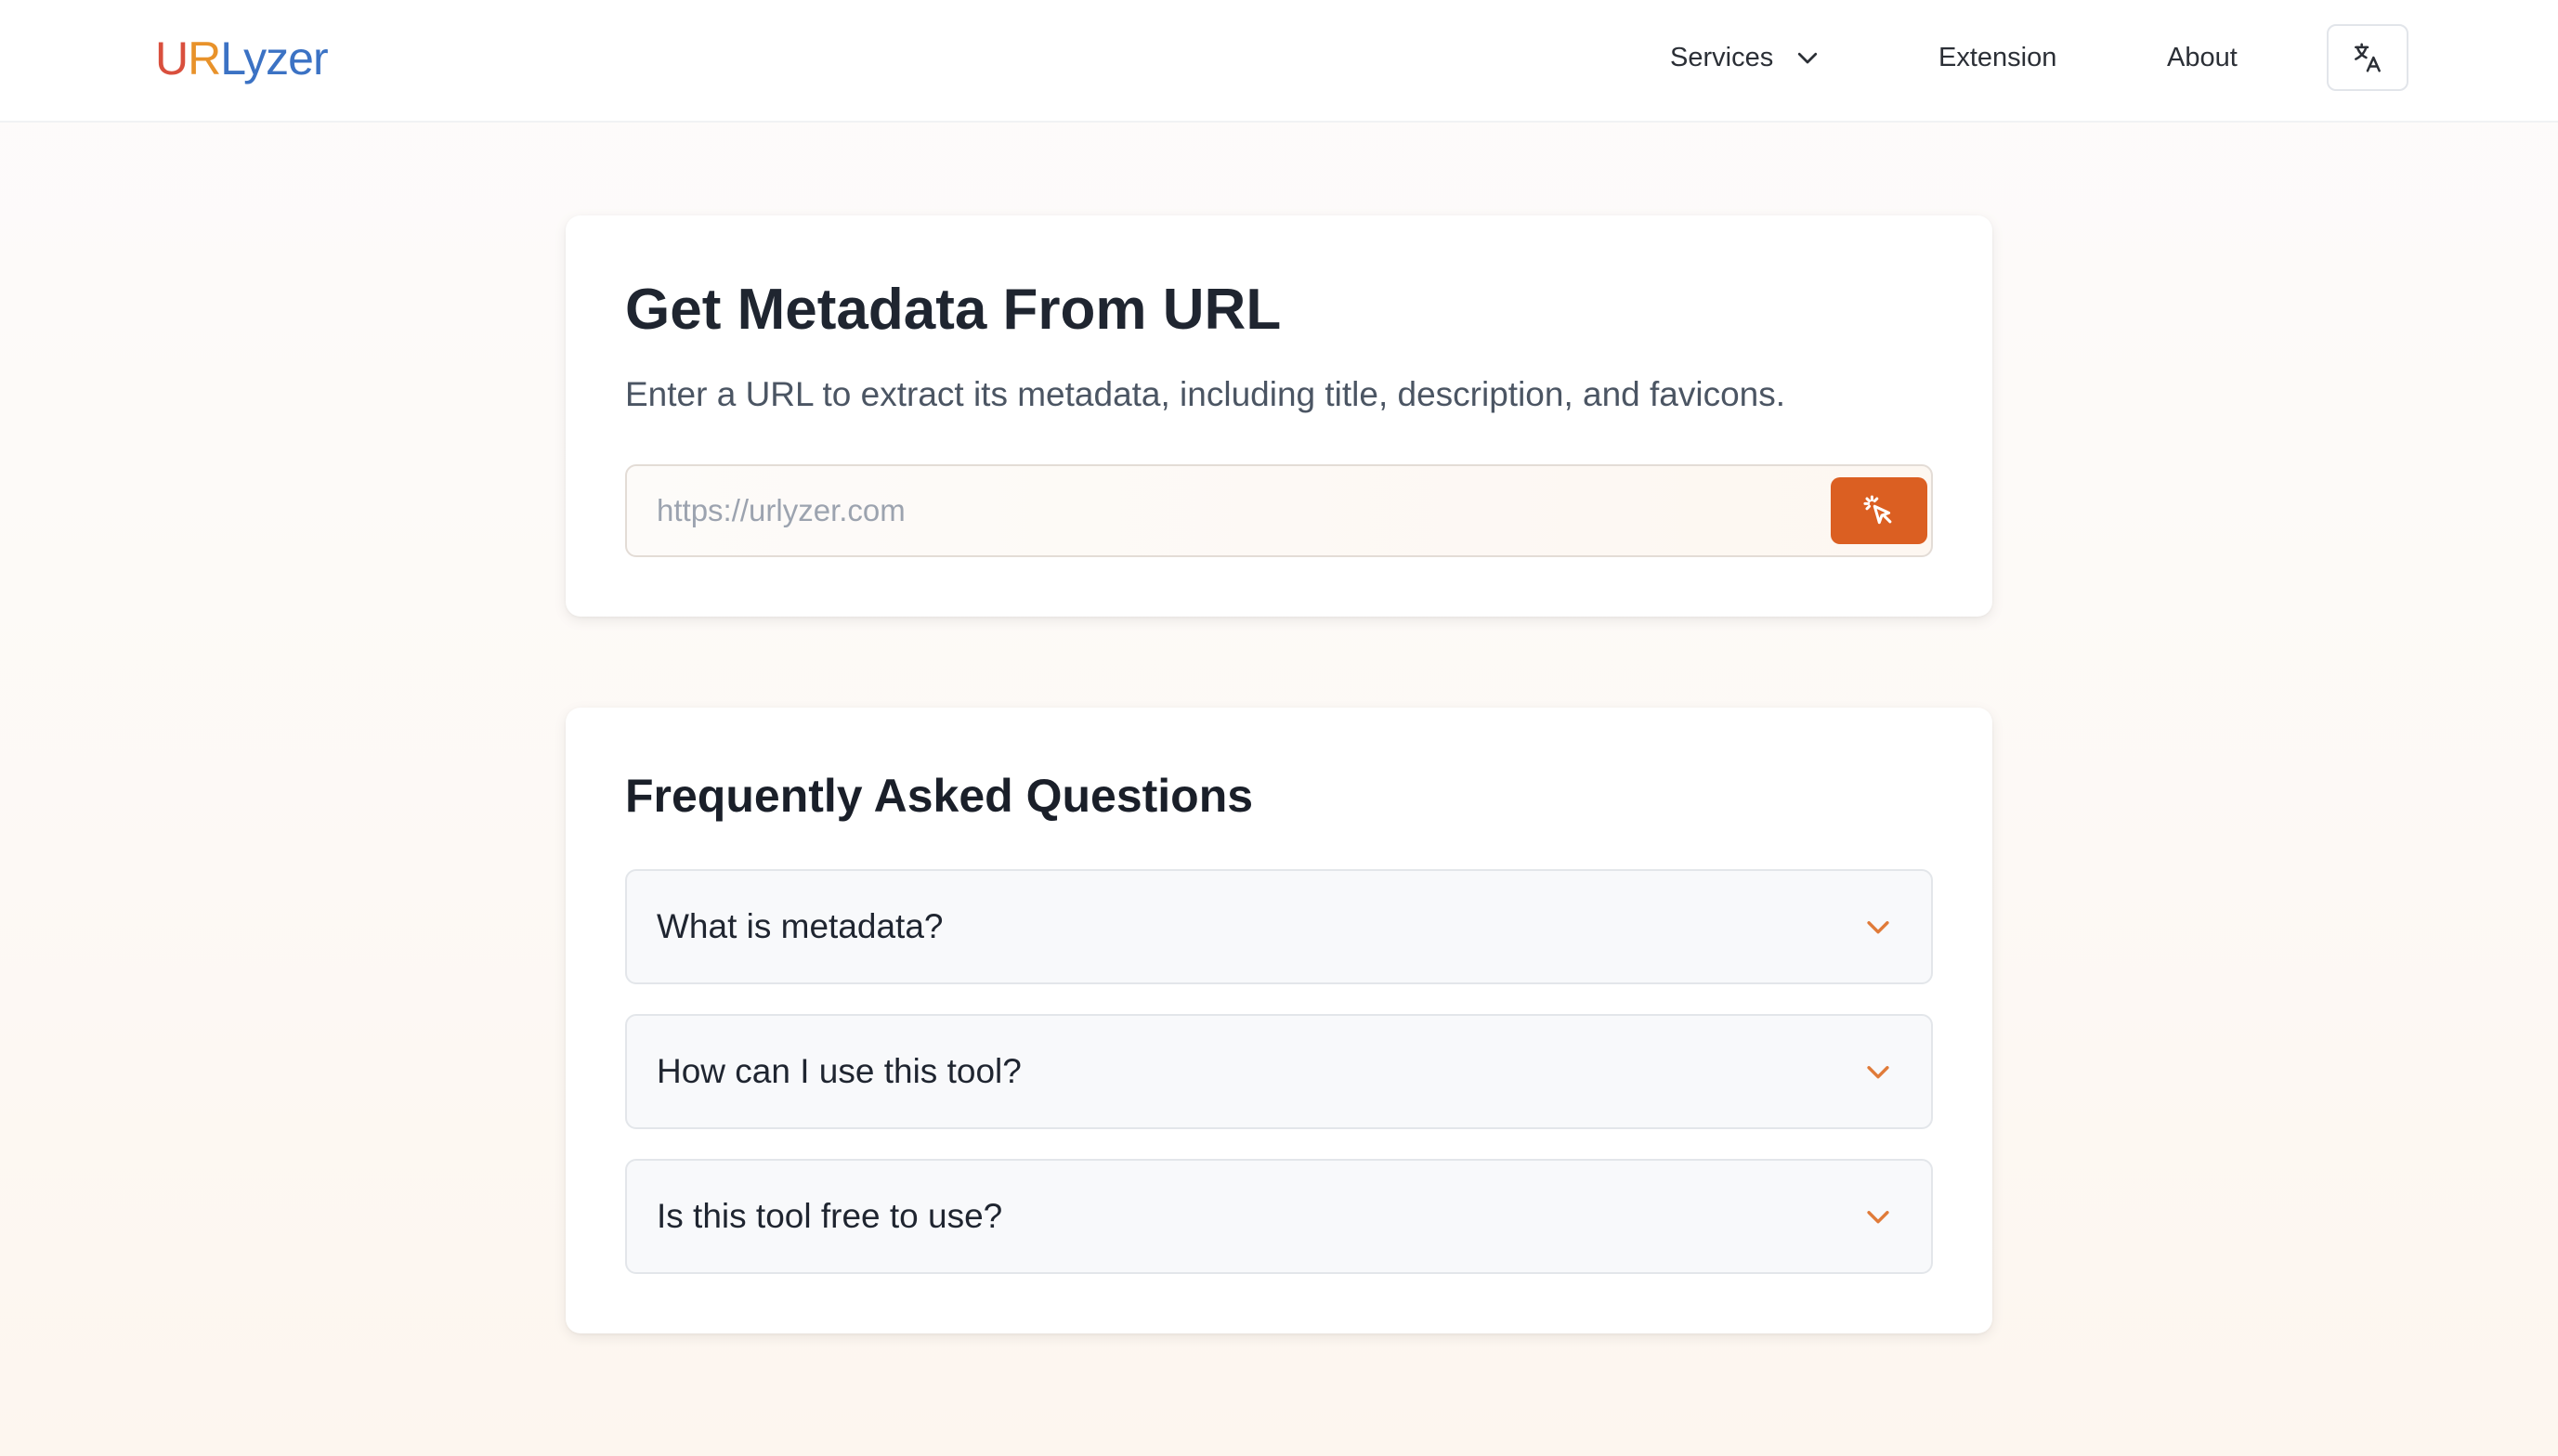 This screenshot has width=2558, height=1456. Describe the element at coordinates (1279, 1216) in the screenshot. I see `faq-item-is-free: Is this tool free to use?` at that location.